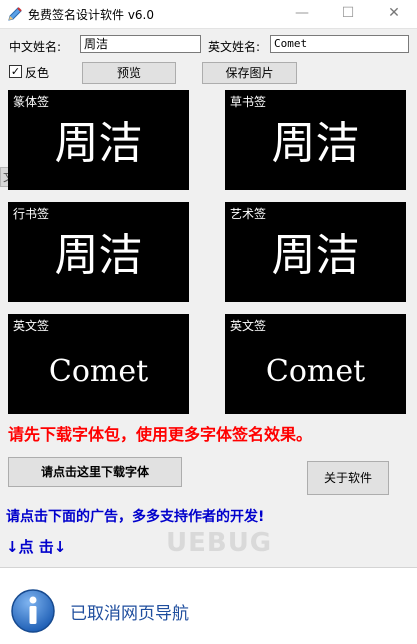 The height and width of the screenshot is (644, 417). What do you see at coordinates (15, 14) in the screenshot?
I see `pen-icon` at bounding box center [15, 14].